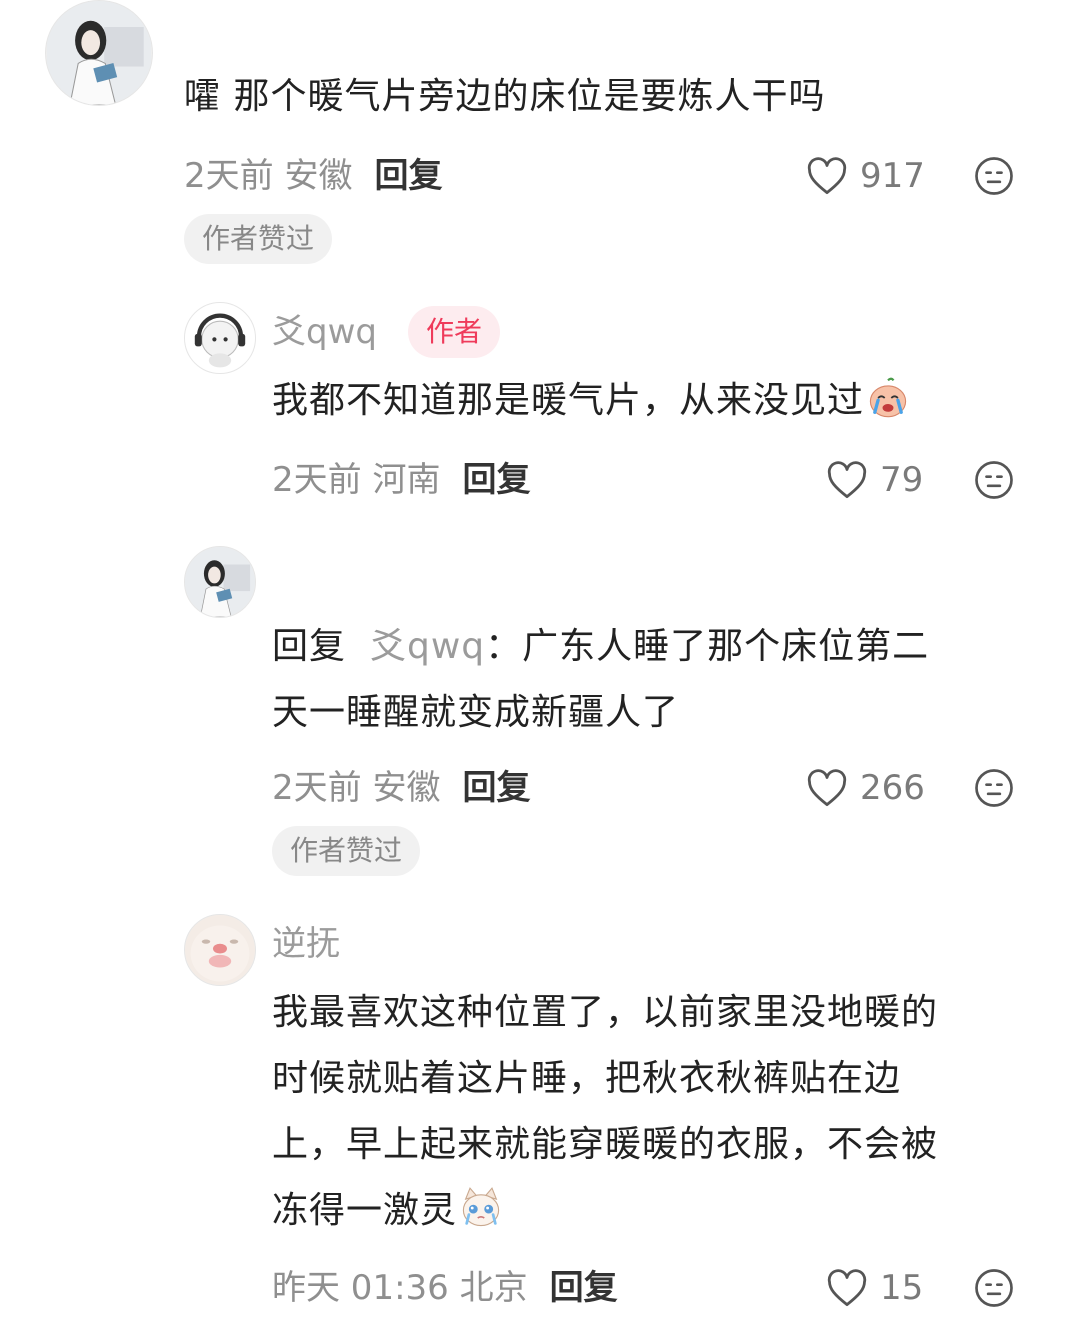 Image resolution: width=1080 pixels, height=1332 pixels. I want to click on comment-line: 冻得一激灵, so click(365, 1210).